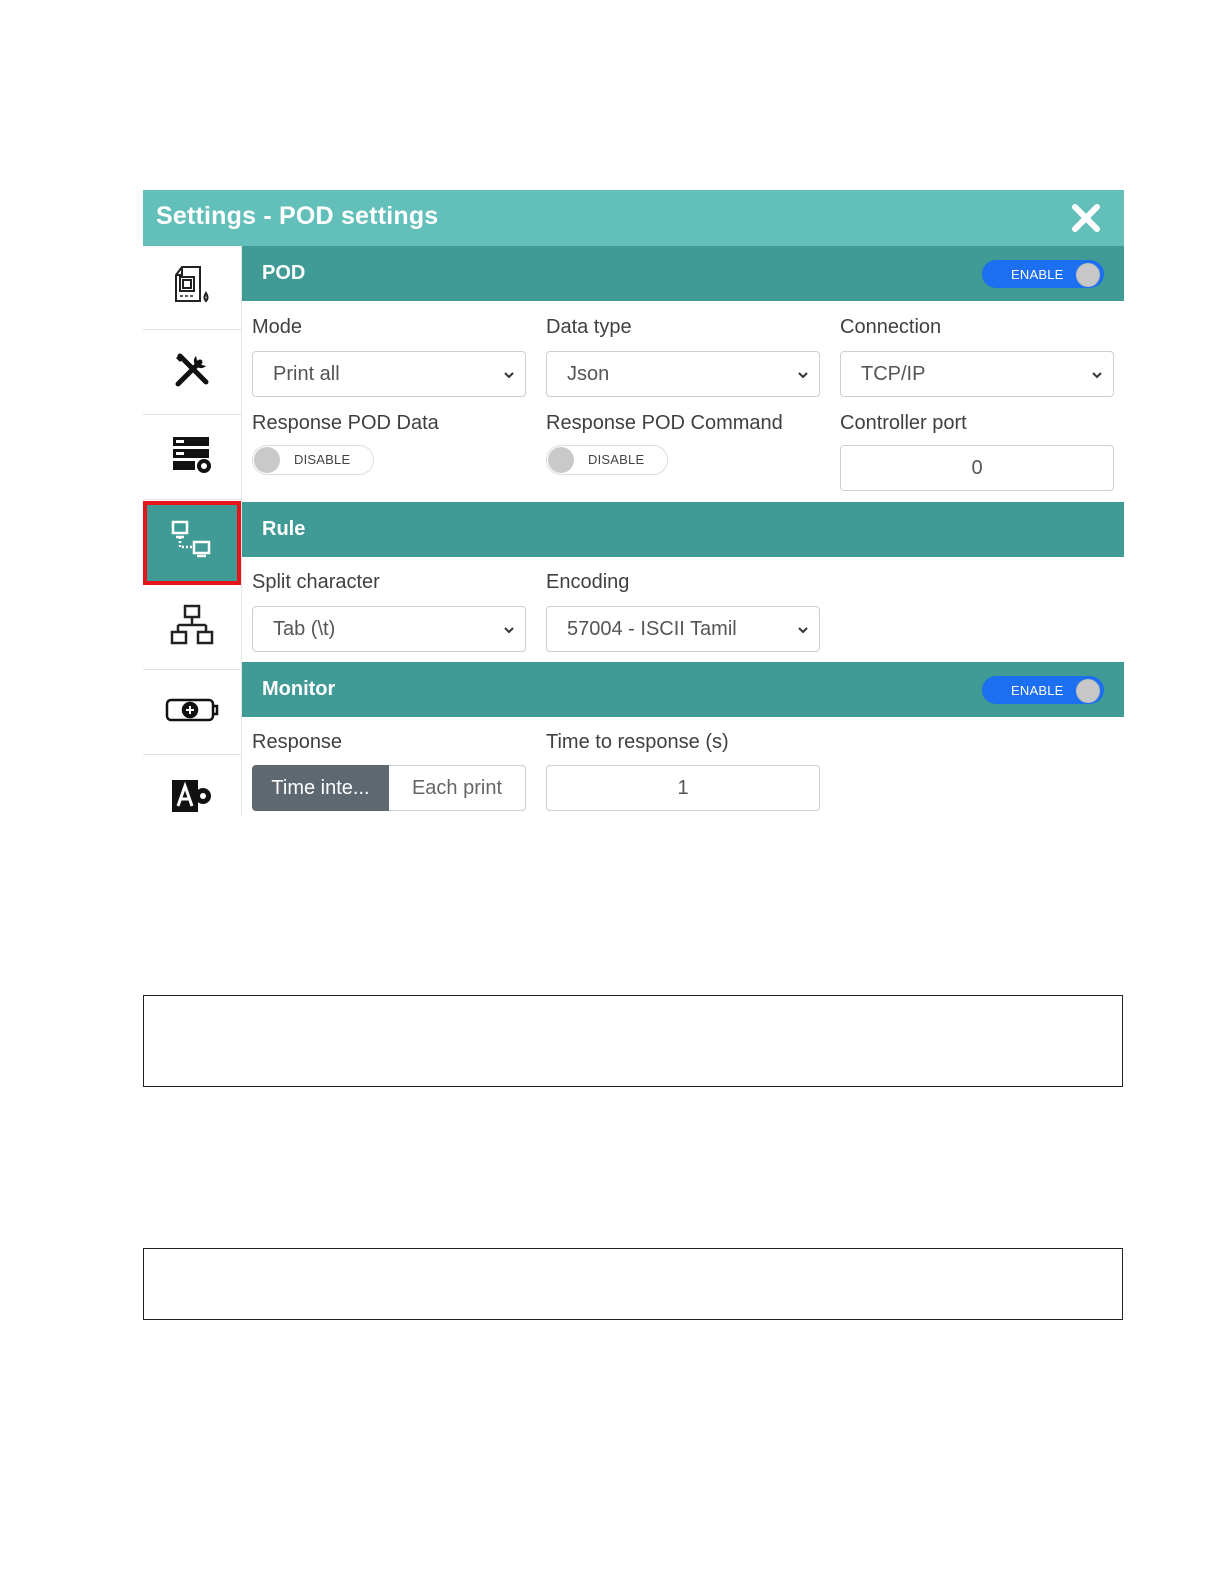  I want to click on response-pod-command-toggle: DISABLE, so click(607, 460).